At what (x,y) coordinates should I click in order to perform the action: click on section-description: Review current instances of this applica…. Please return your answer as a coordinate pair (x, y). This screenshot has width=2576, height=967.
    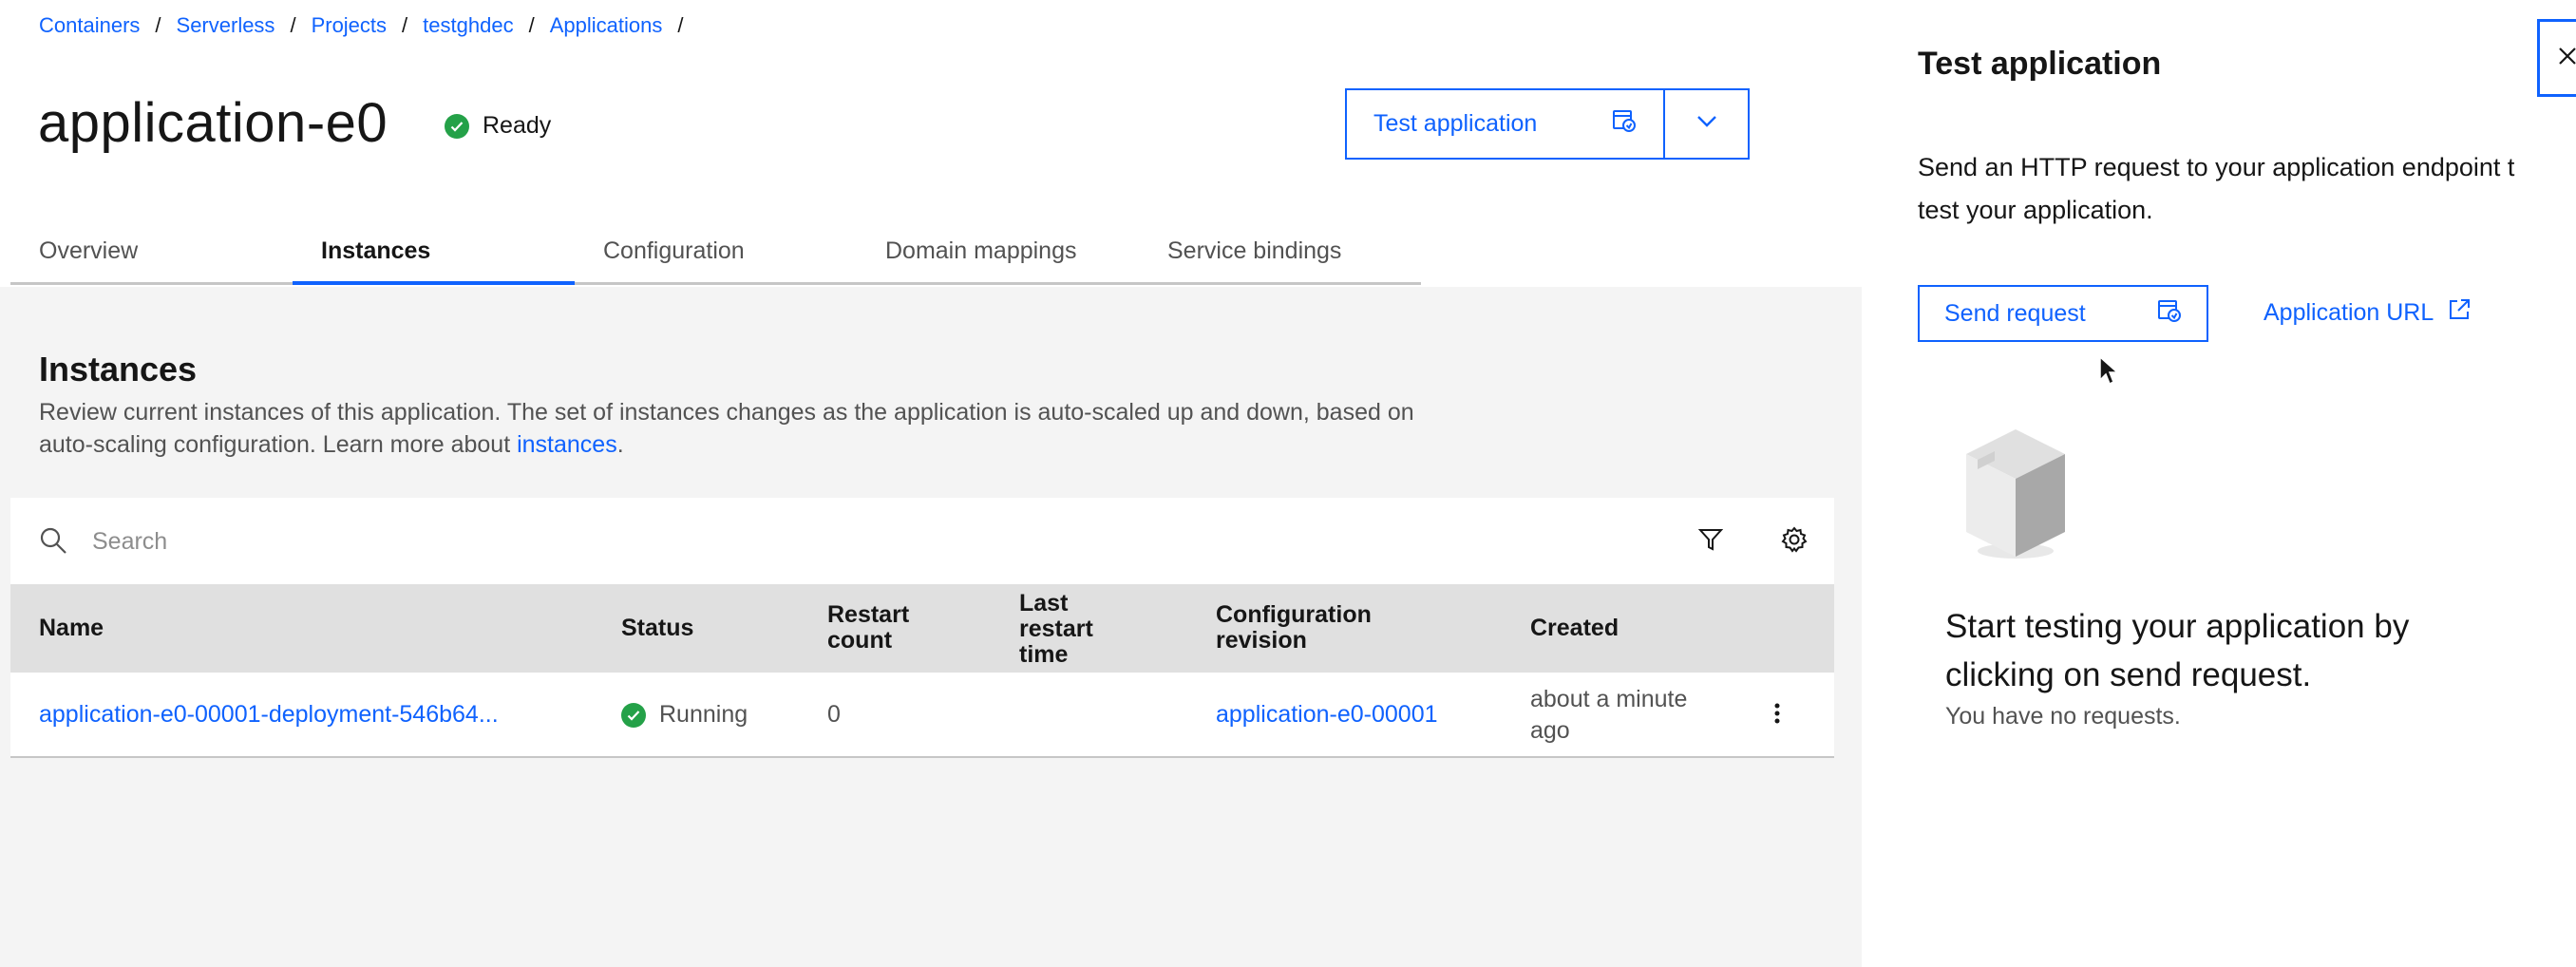
    Looking at the image, I should click on (751, 428).